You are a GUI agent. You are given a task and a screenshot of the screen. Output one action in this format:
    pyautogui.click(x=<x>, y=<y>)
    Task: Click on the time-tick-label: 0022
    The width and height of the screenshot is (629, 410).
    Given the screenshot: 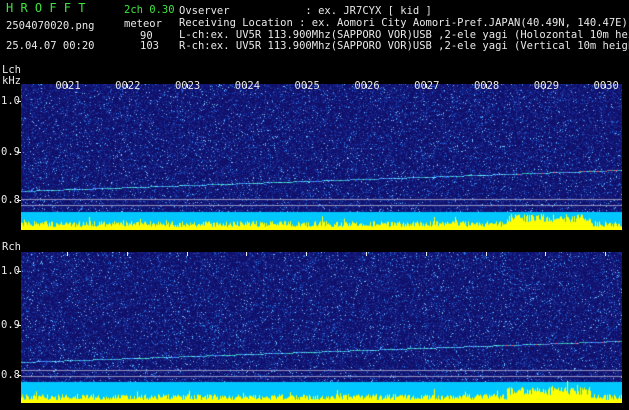 What is the action you would take?
    pyautogui.click(x=128, y=86)
    